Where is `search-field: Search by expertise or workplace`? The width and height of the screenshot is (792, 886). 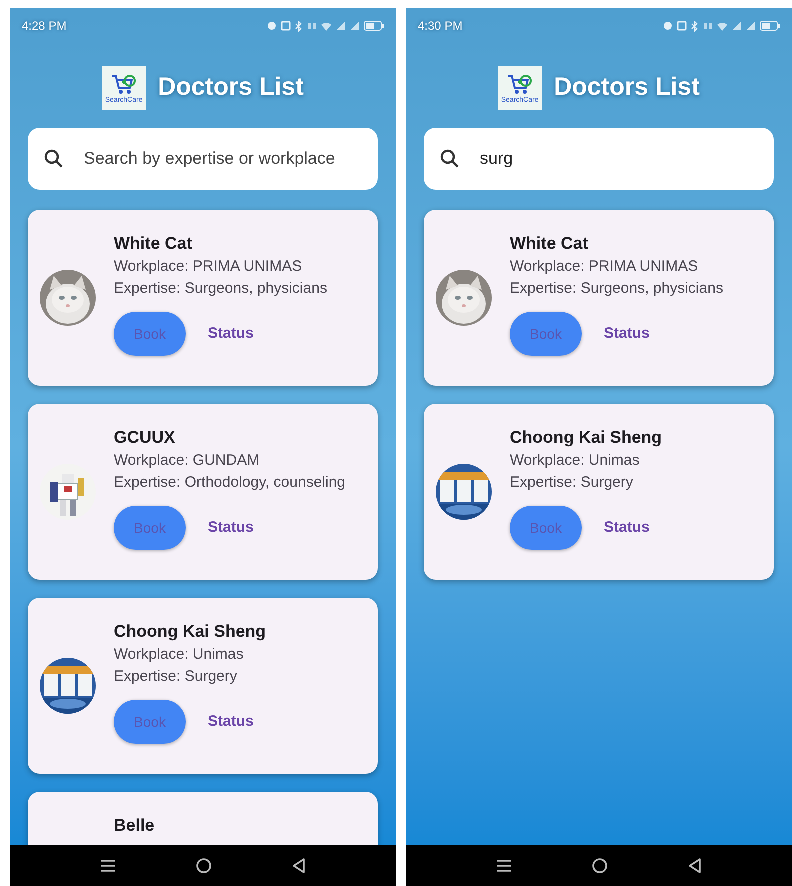 search-field: Search by expertise or workplace is located at coordinates (203, 159).